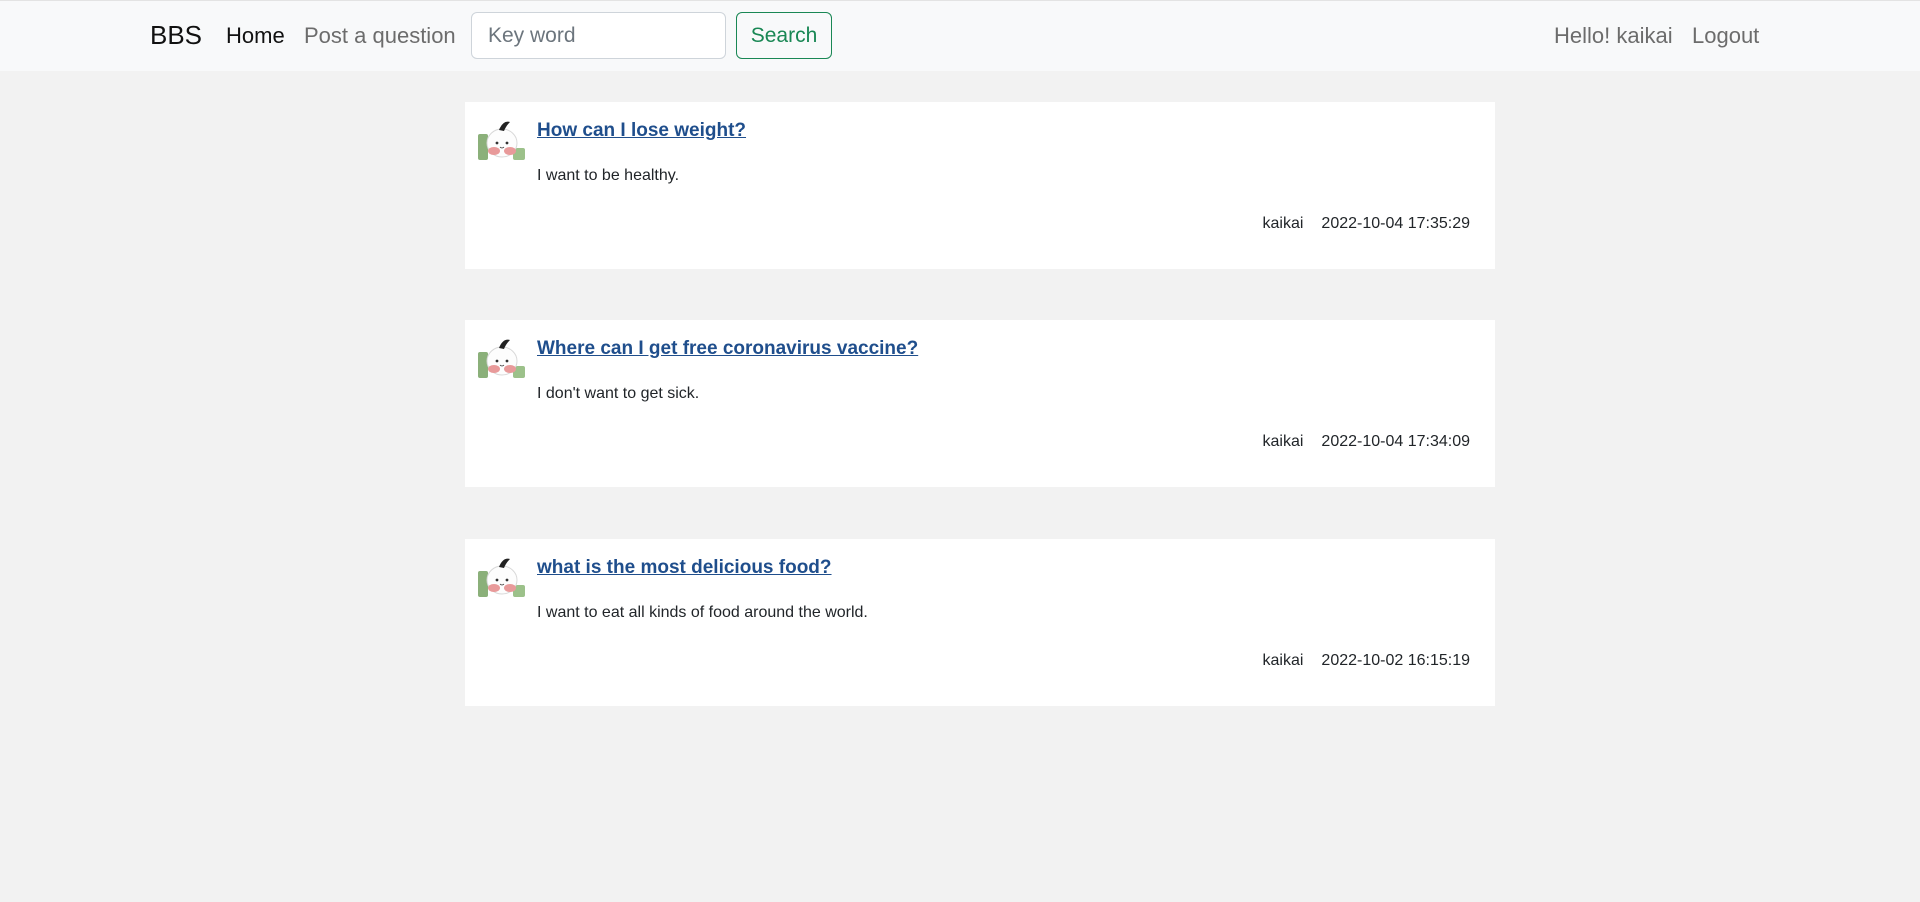 This screenshot has width=1920, height=902. Describe the element at coordinates (176, 35) in the screenshot. I see `brand-logo: BBS` at that location.